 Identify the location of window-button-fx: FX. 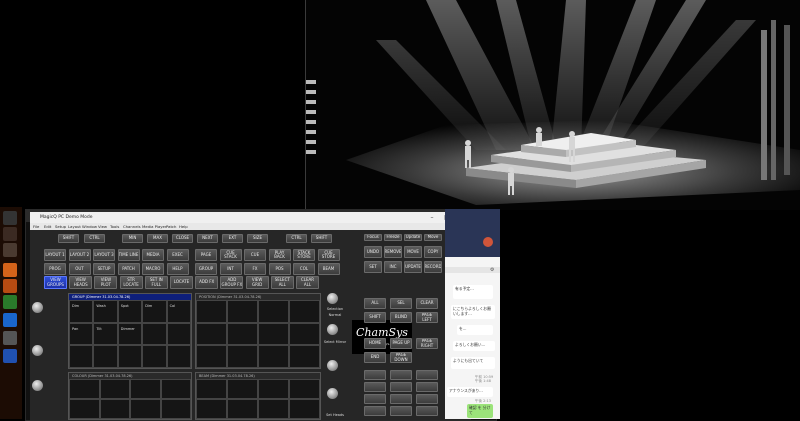
(255, 269).